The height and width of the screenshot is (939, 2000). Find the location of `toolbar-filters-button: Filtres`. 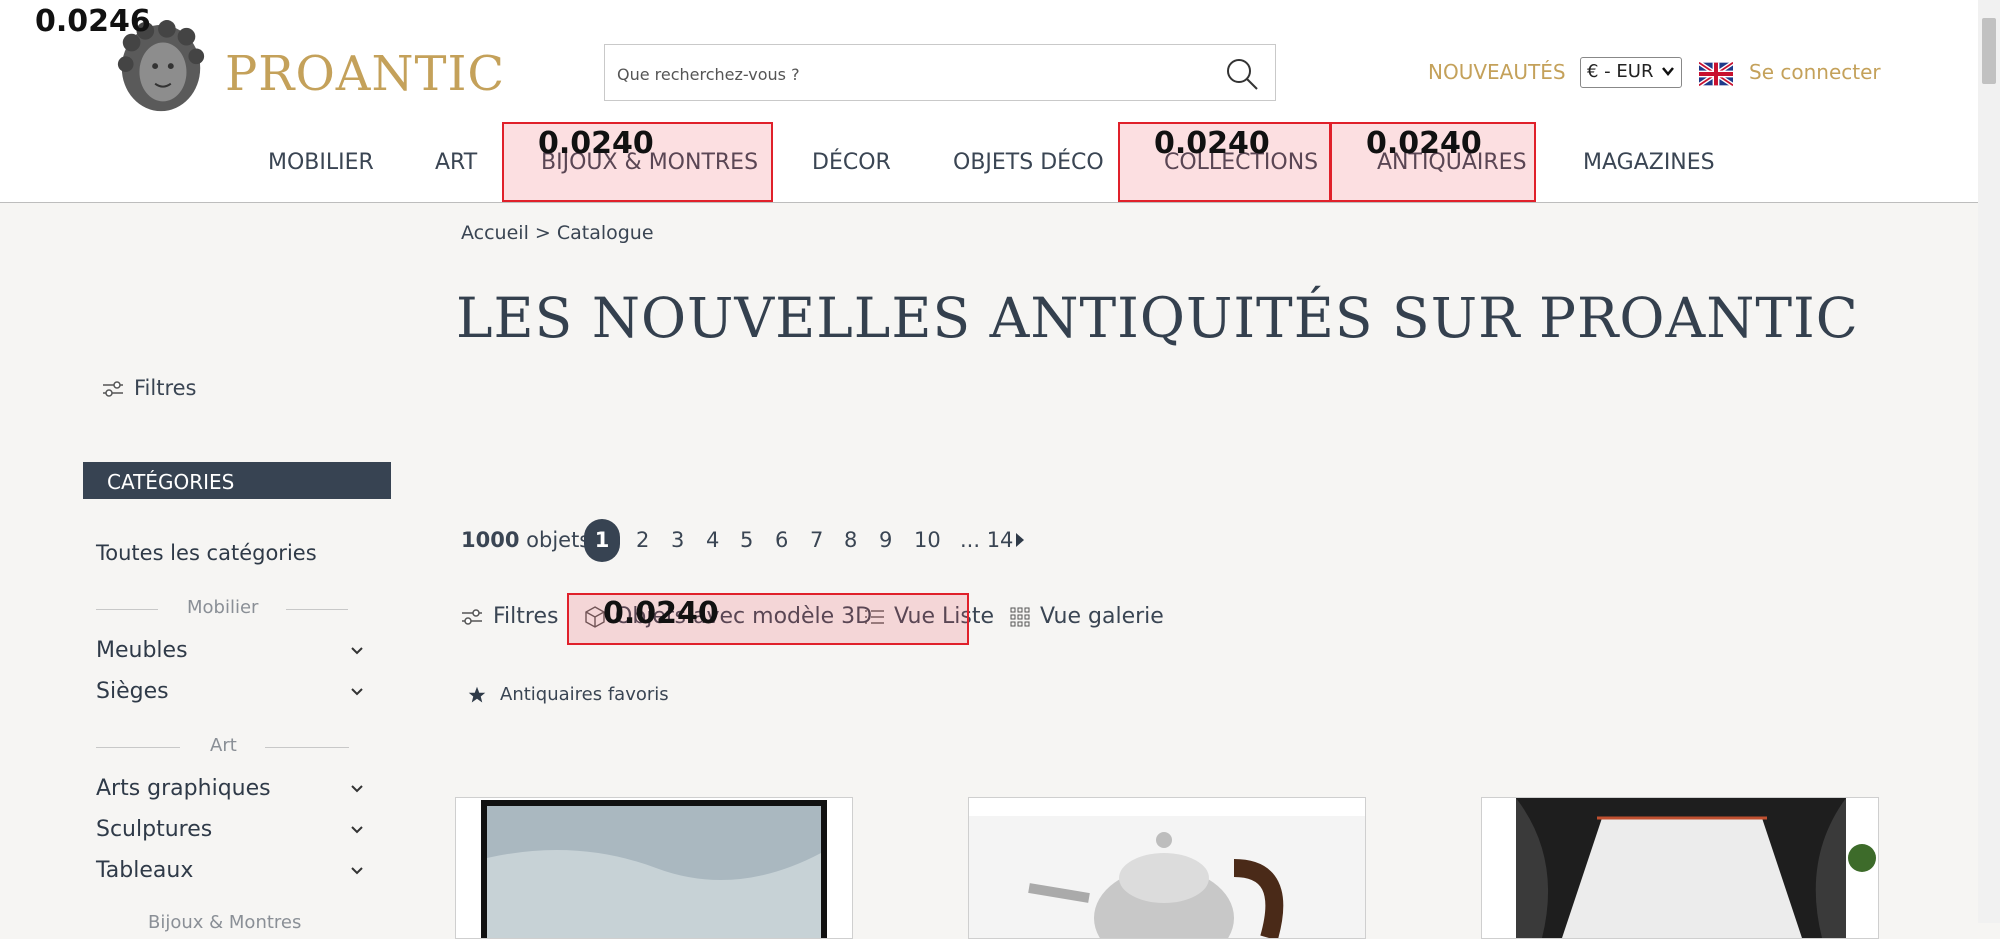

toolbar-filters-button: Filtres is located at coordinates (509, 616).